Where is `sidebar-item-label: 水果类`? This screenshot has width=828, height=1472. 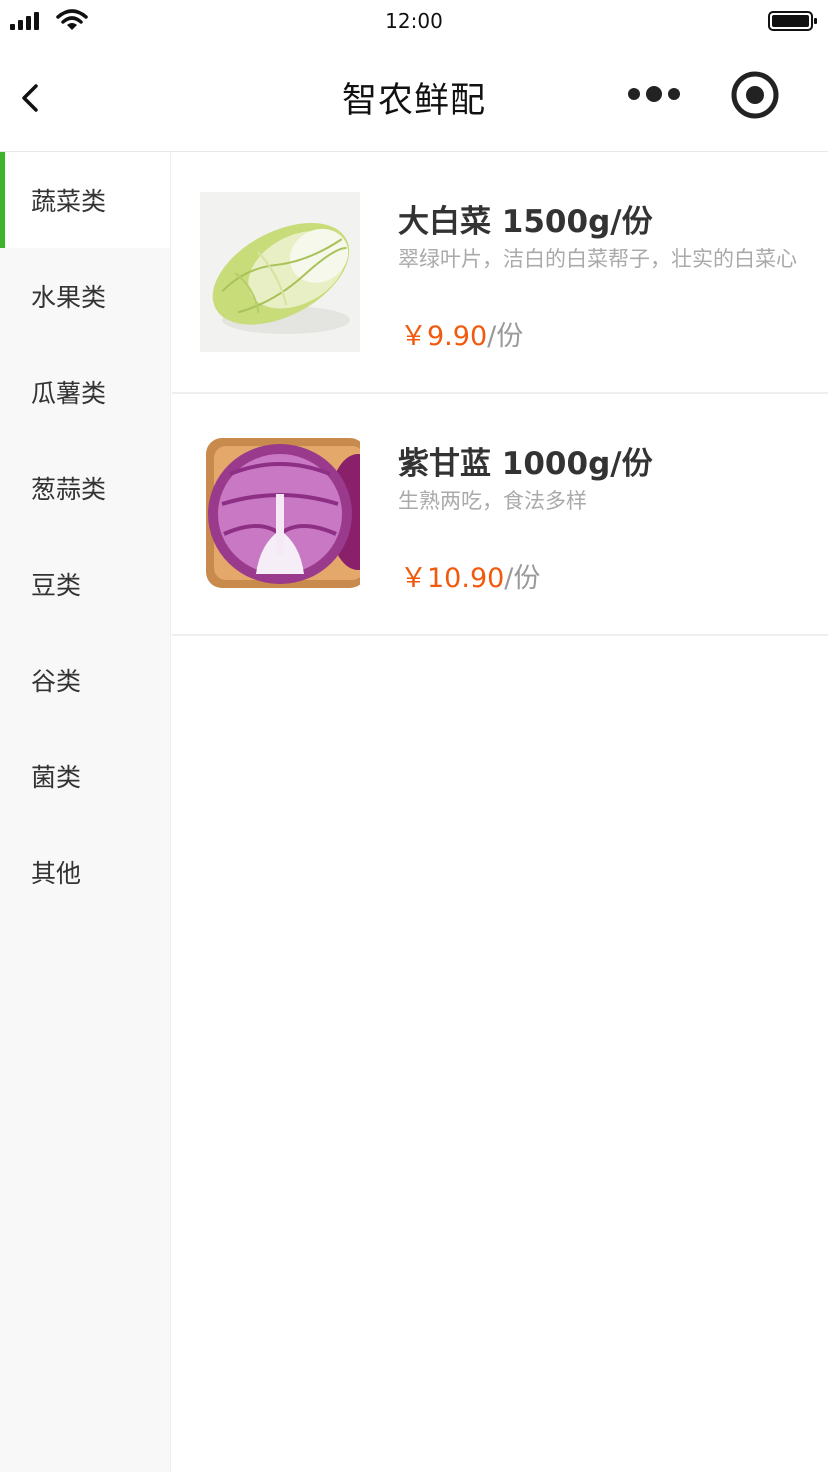 sidebar-item-label: 水果类 is located at coordinates (69, 297).